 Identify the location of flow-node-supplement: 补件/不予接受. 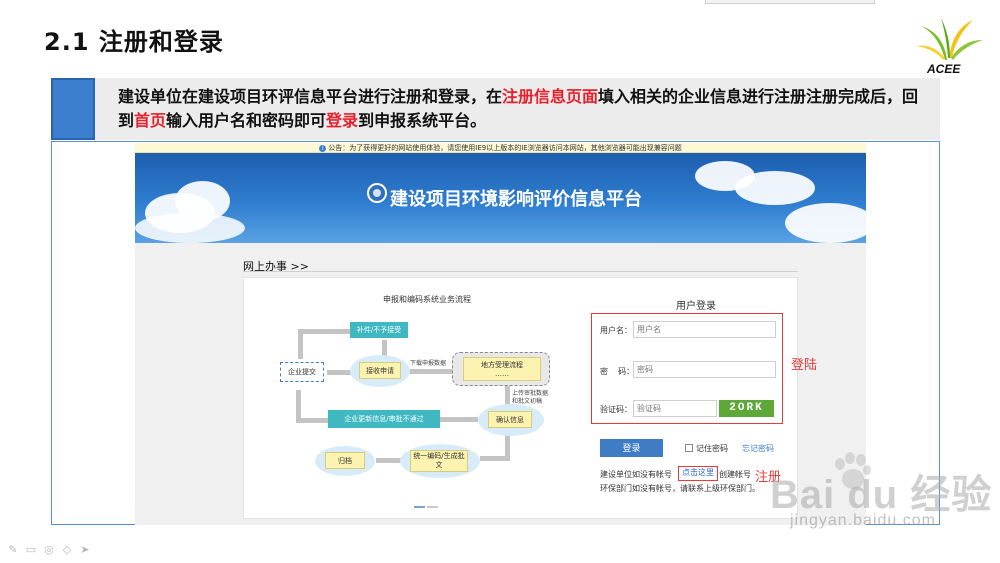
(379, 330).